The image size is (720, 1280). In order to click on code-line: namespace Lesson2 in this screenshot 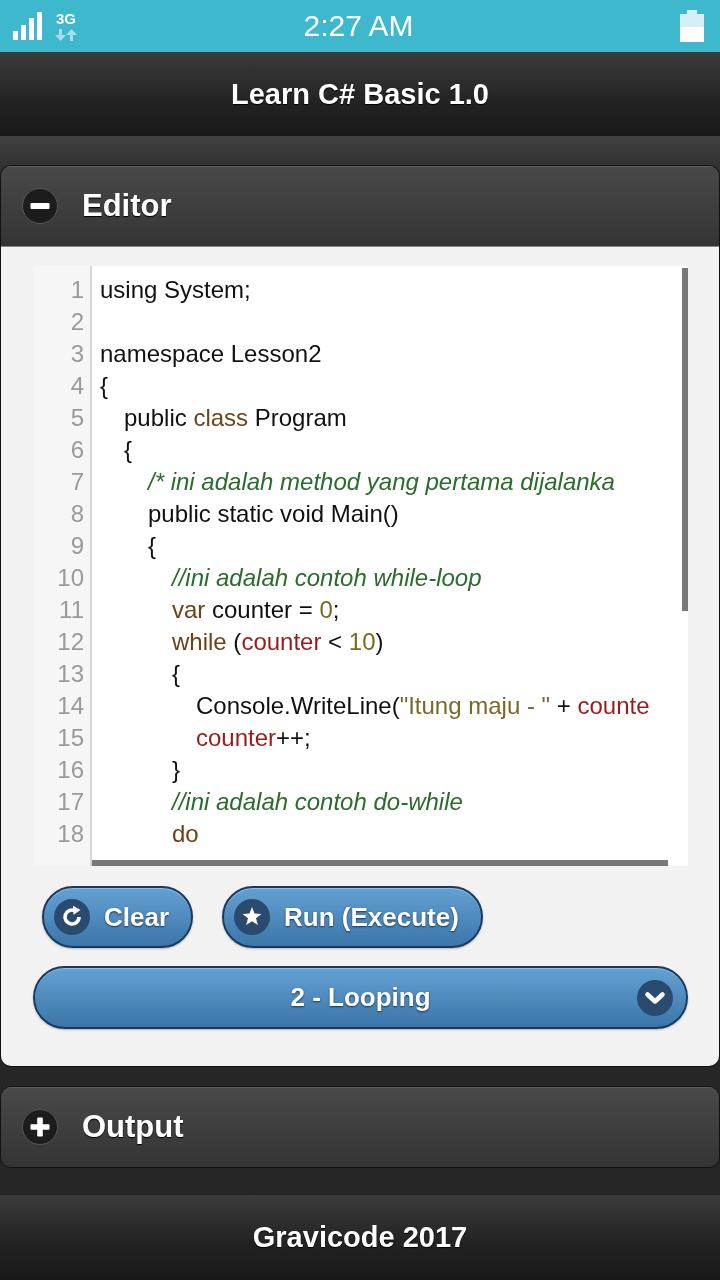, I will do `click(211, 354)`.